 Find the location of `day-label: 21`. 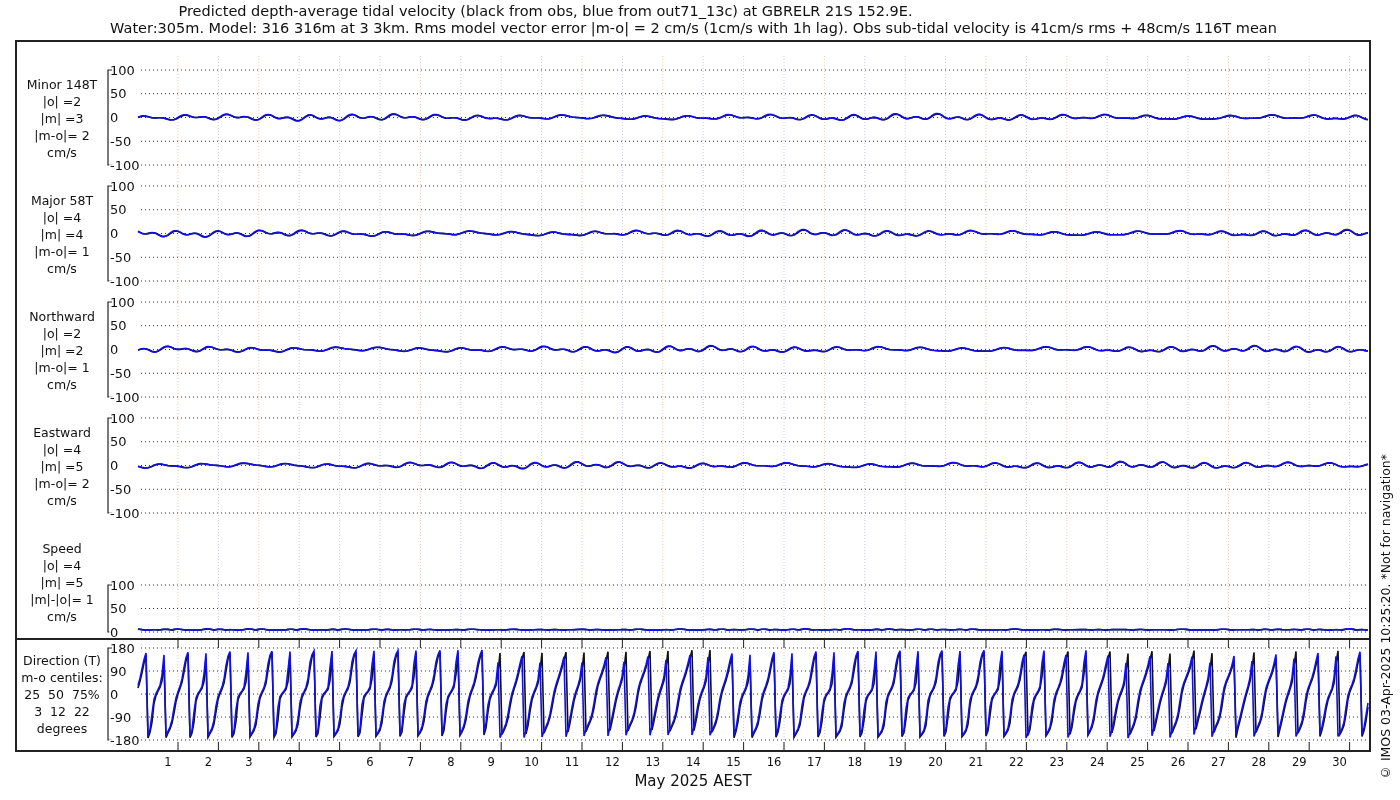

day-label: 21 is located at coordinates (976, 762).